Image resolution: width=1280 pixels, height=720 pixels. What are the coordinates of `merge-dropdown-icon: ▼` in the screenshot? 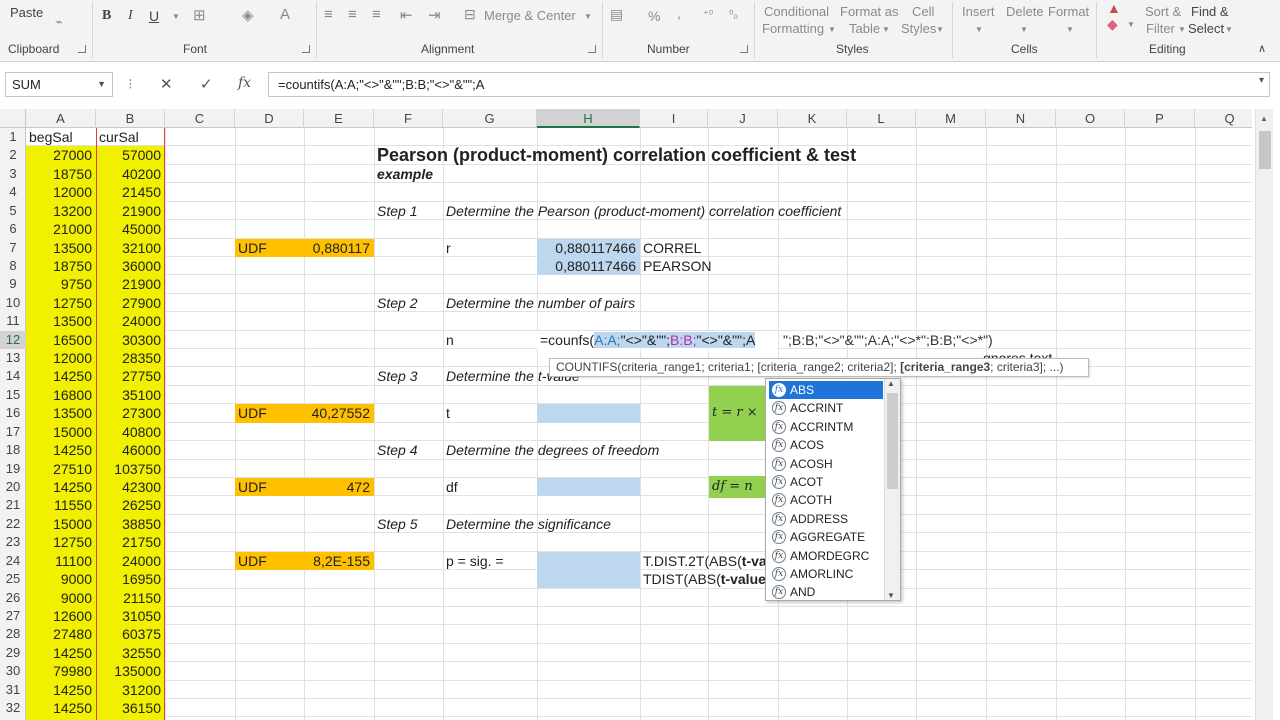 It's located at (588, 16).